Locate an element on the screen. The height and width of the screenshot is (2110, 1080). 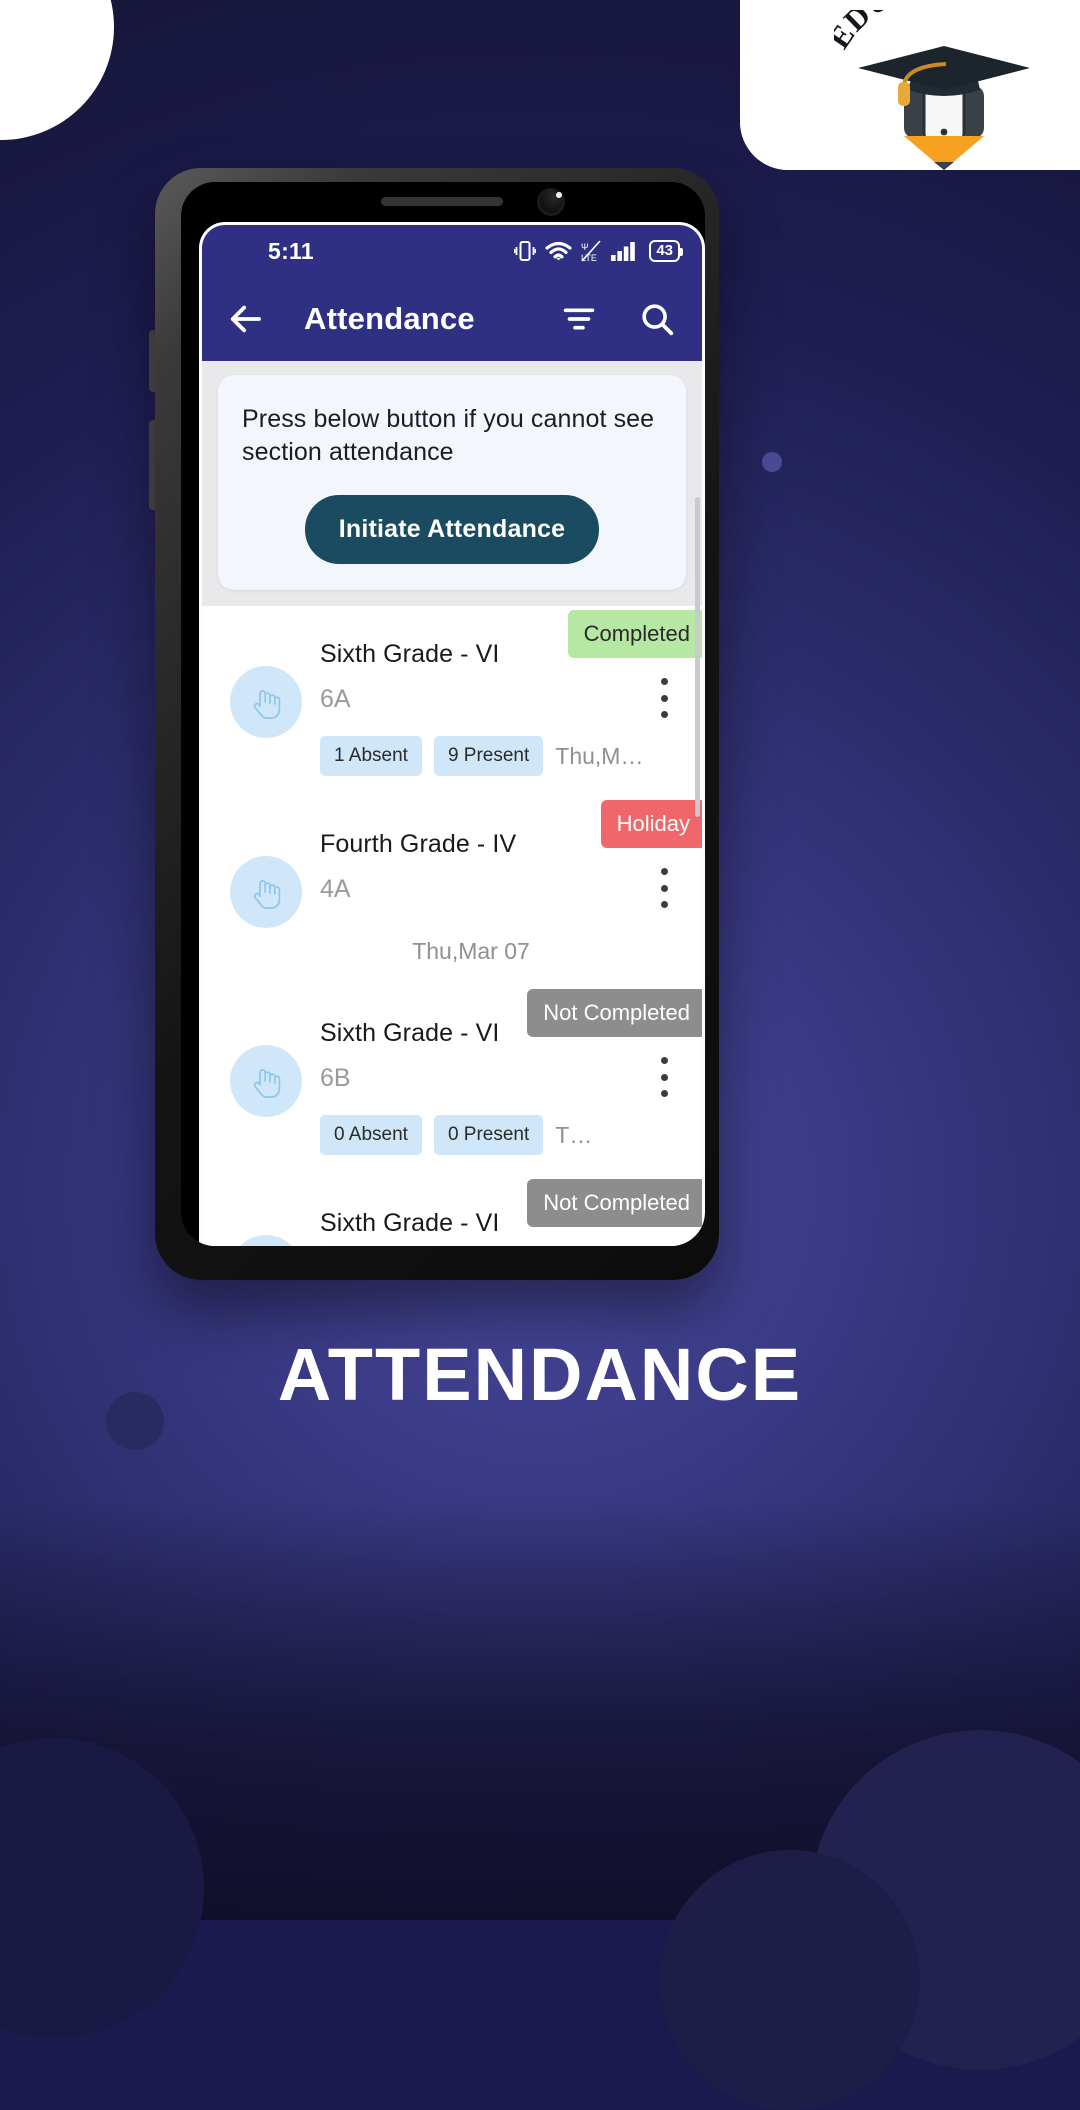
app-bar: Attendance is located at coordinates (452, 319).